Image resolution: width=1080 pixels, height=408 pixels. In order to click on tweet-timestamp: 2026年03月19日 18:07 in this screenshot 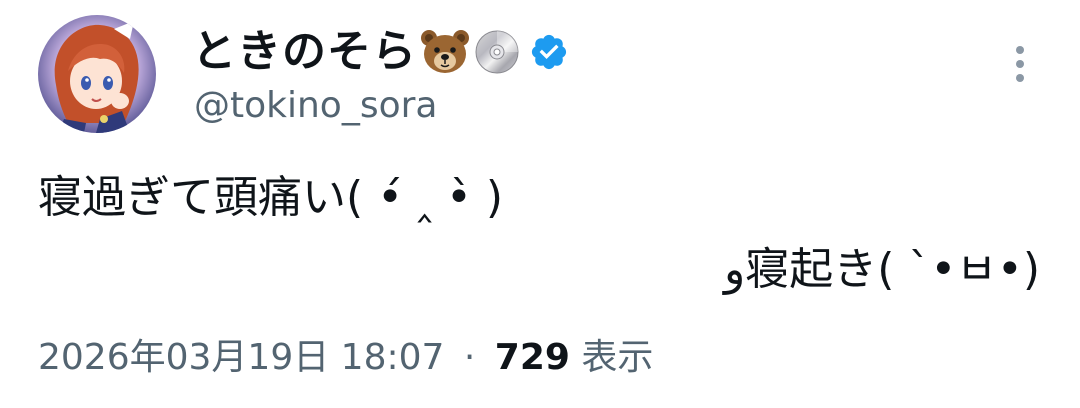, I will do `click(241, 357)`.